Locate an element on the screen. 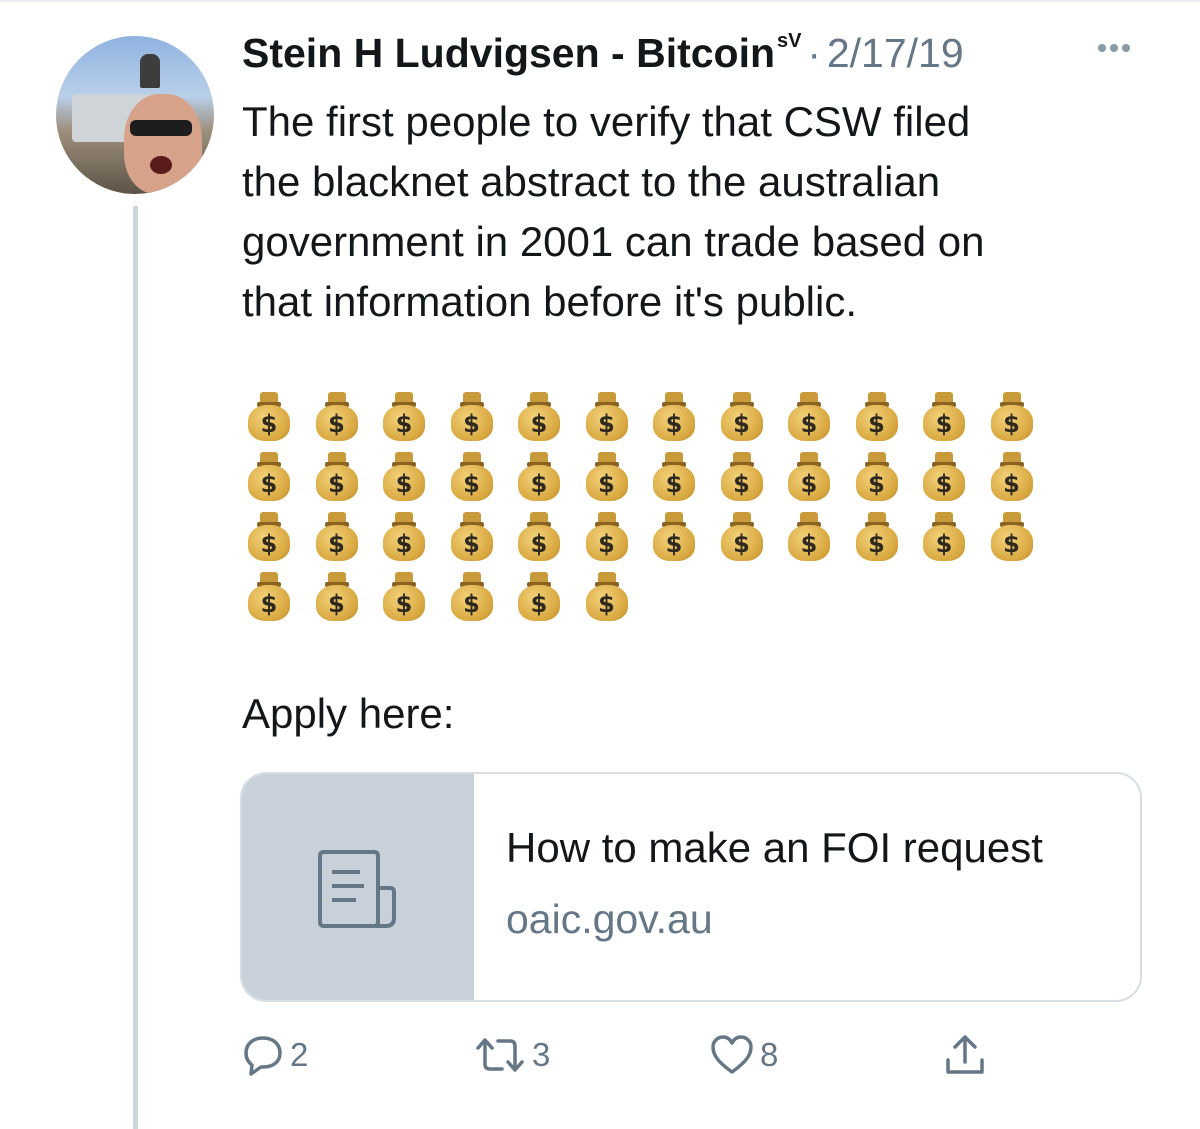 Image resolution: width=1200 pixels, height=1129 pixels. avatar is located at coordinates (135, 115).